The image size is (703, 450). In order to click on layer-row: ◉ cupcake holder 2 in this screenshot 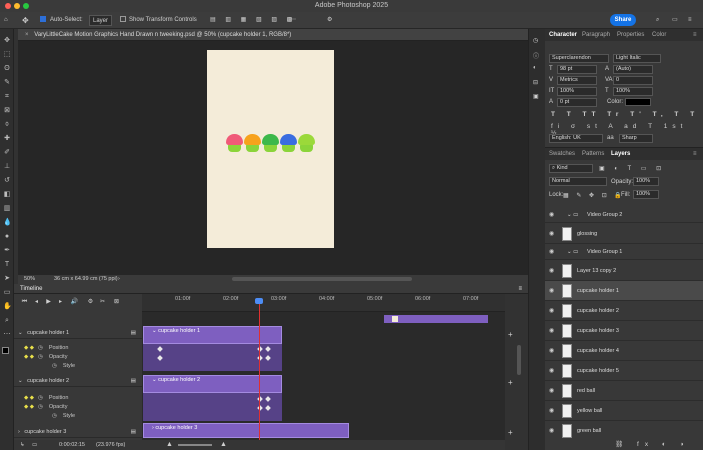, I will do `click(624, 311)`.